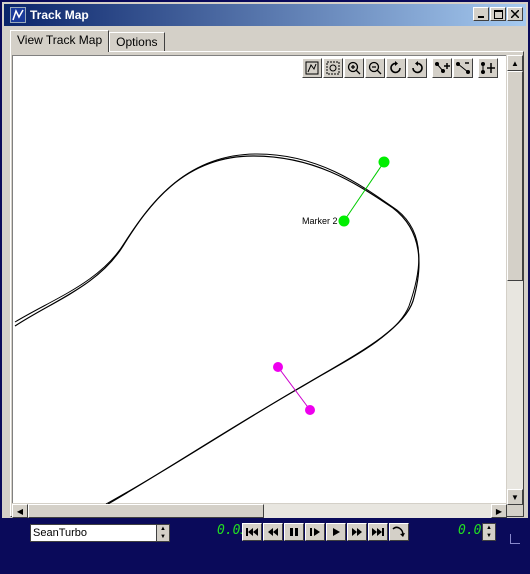  Describe the element at coordinates (515, 176) in the screenshot. I see `vertical-scroll-thumb` at that location.